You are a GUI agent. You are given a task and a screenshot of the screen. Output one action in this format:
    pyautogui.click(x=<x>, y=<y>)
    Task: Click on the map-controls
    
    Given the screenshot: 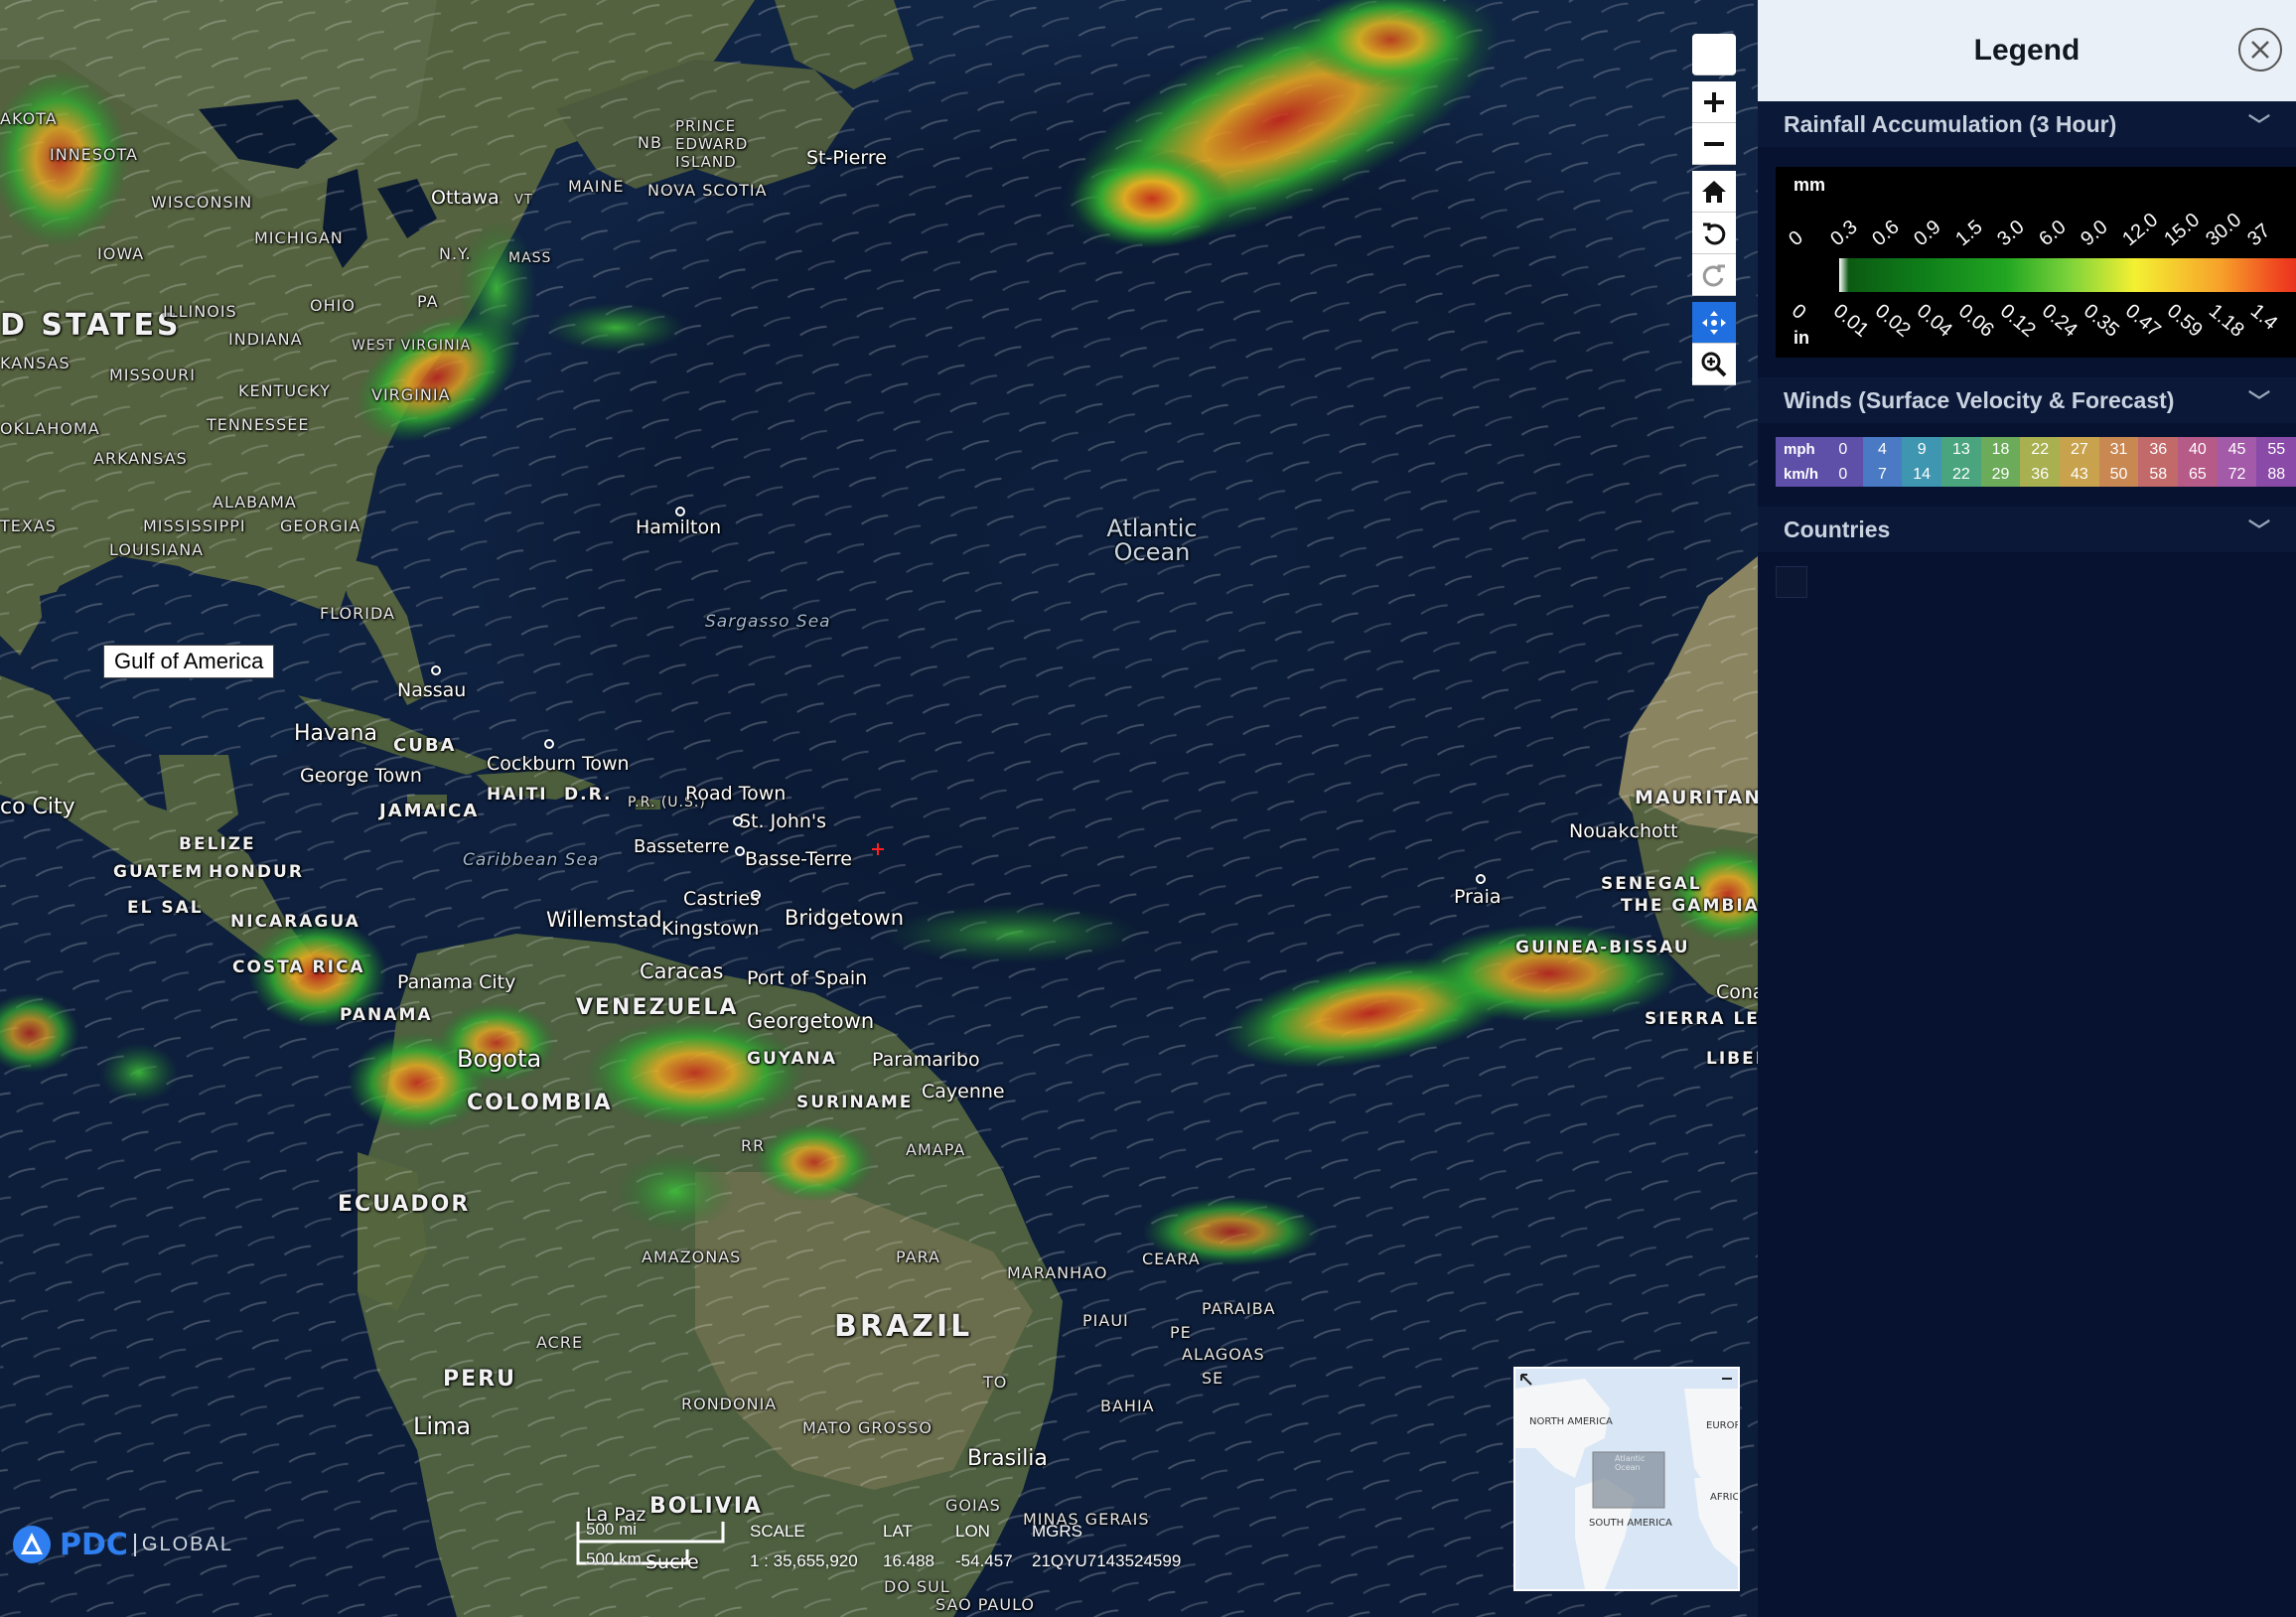 What is the action you would take?
    pyautogui.click(x=1714, y=209)
    